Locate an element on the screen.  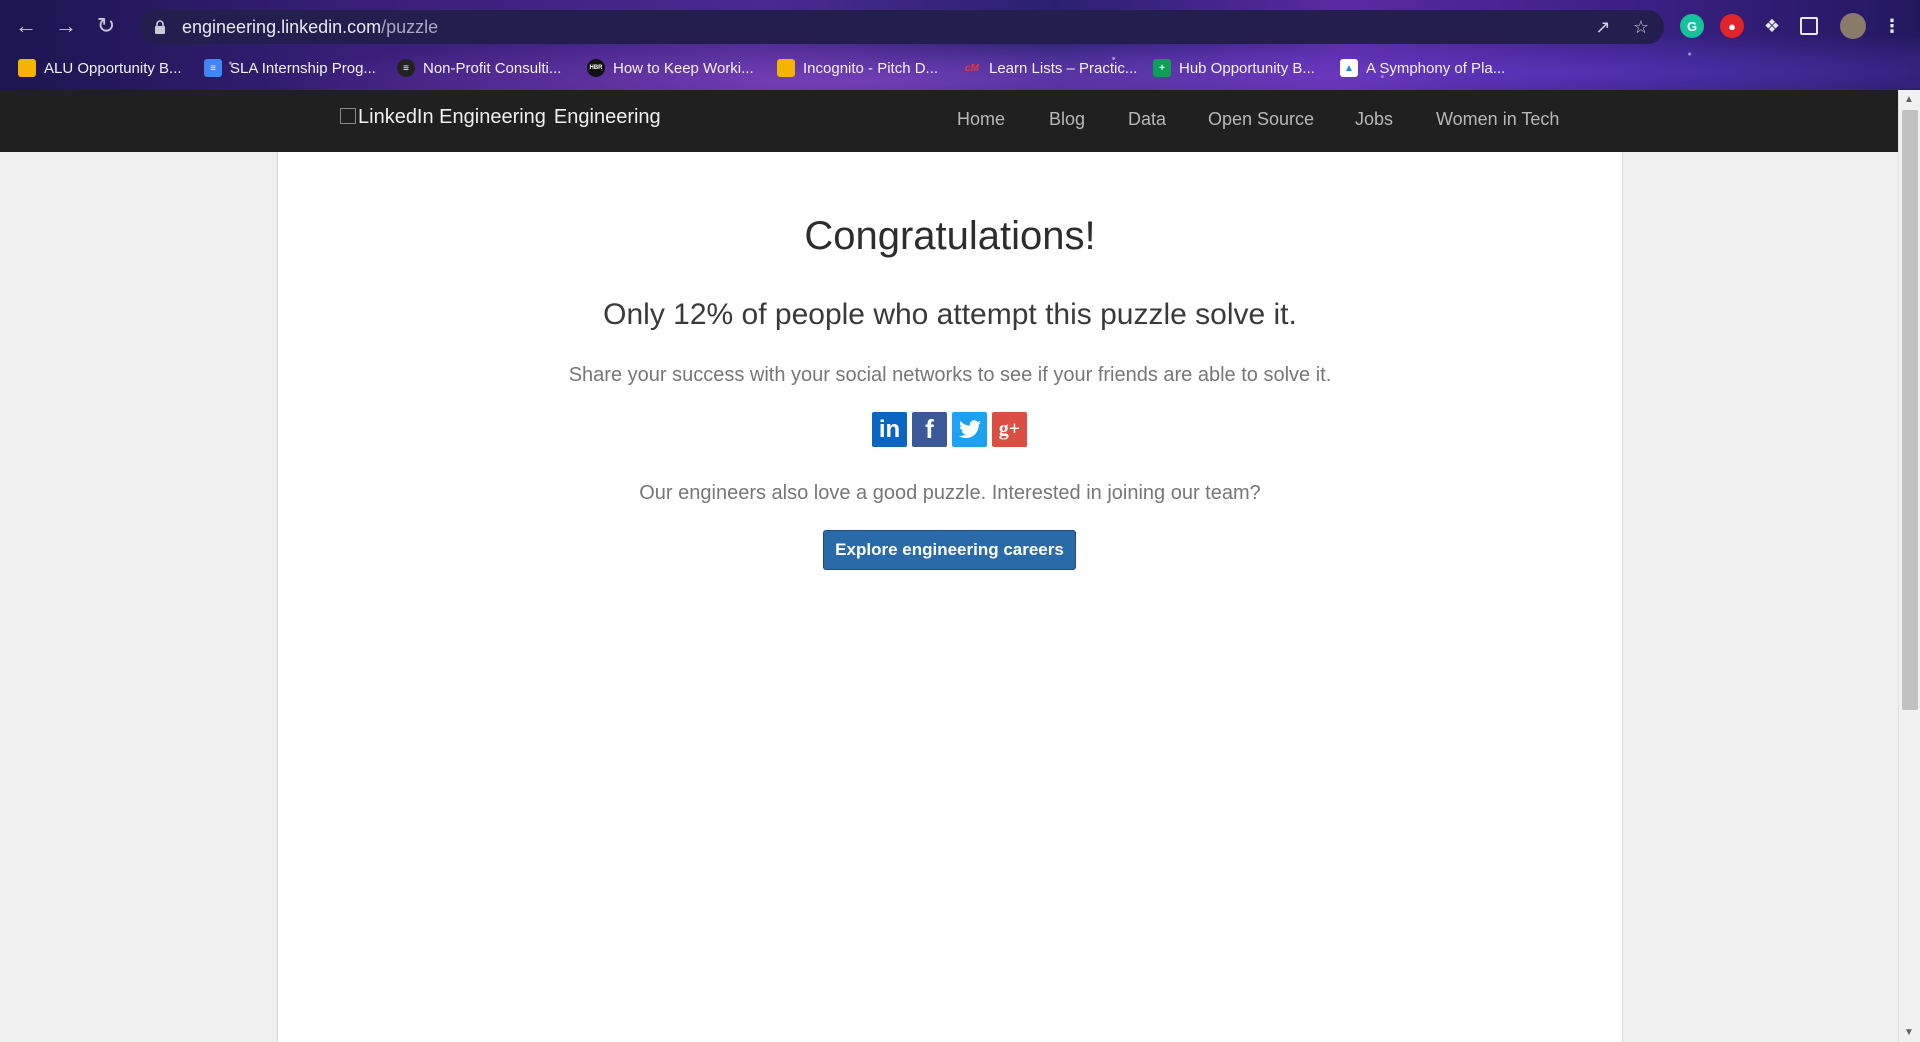
sheets-icon: + is located at coordinates (1162, 68).